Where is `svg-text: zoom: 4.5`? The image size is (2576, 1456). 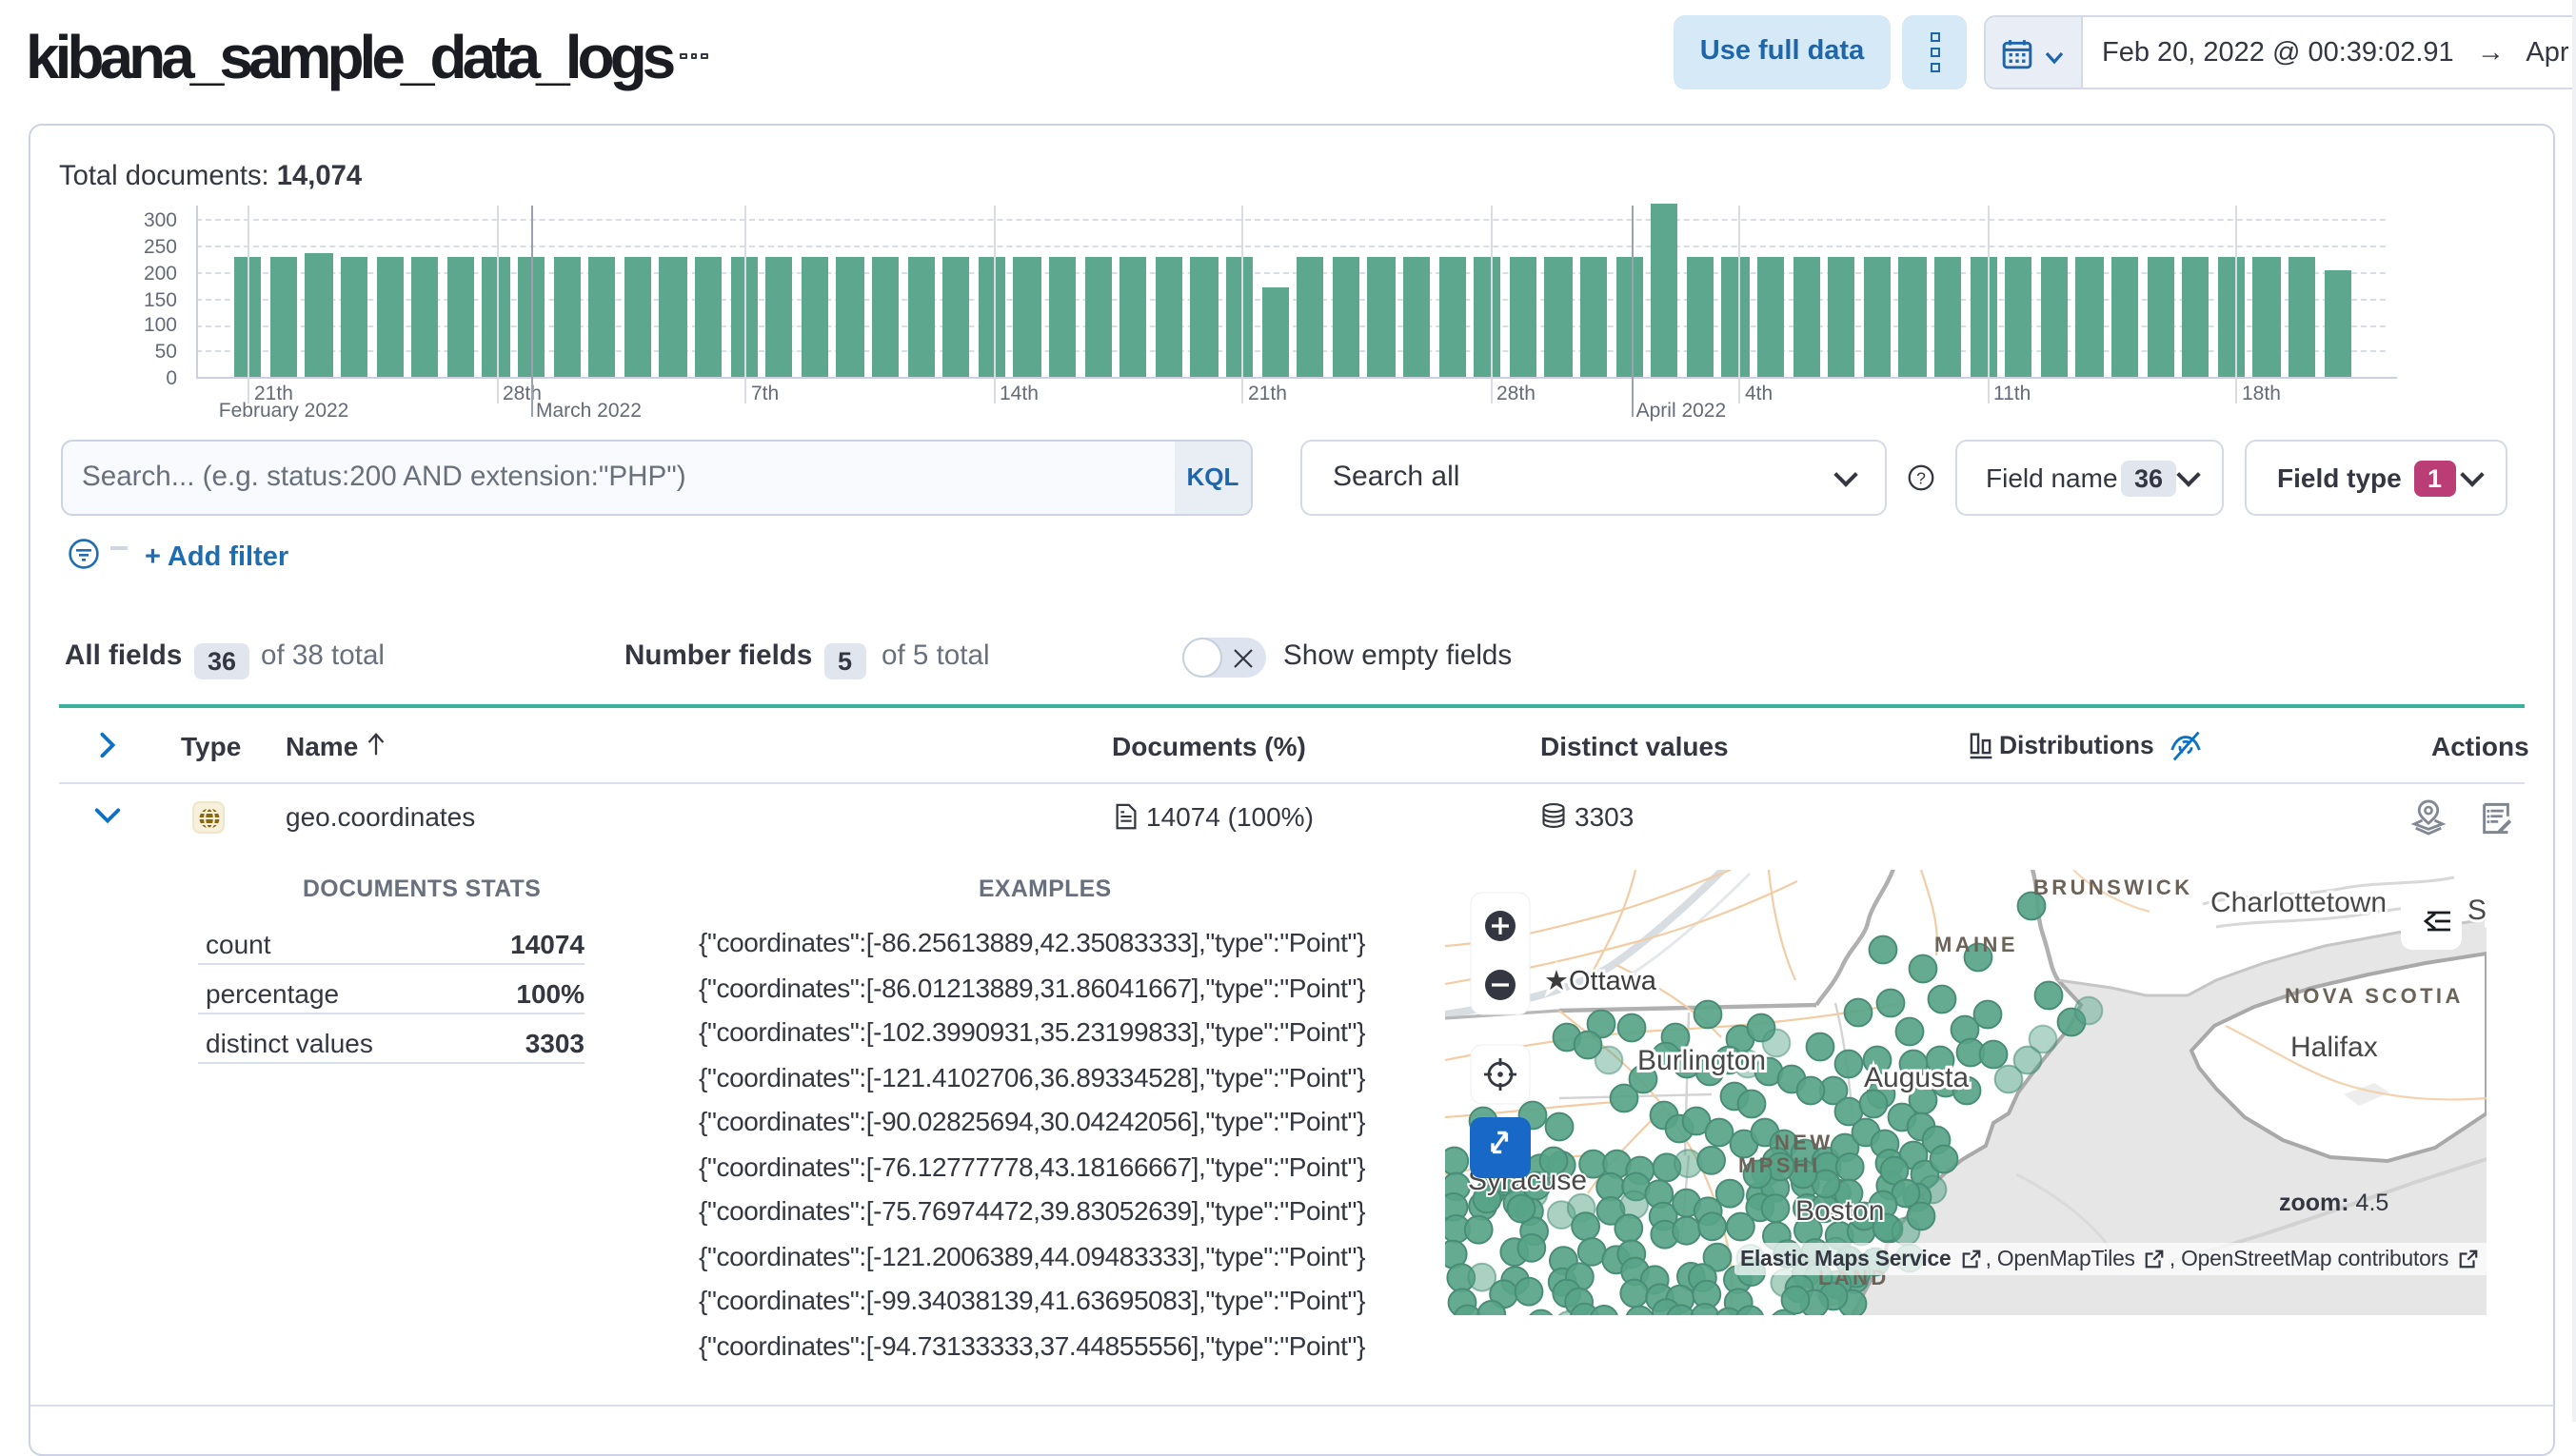
svg-text: zoom: 4.5 is located at coordinates (2333, 1203).